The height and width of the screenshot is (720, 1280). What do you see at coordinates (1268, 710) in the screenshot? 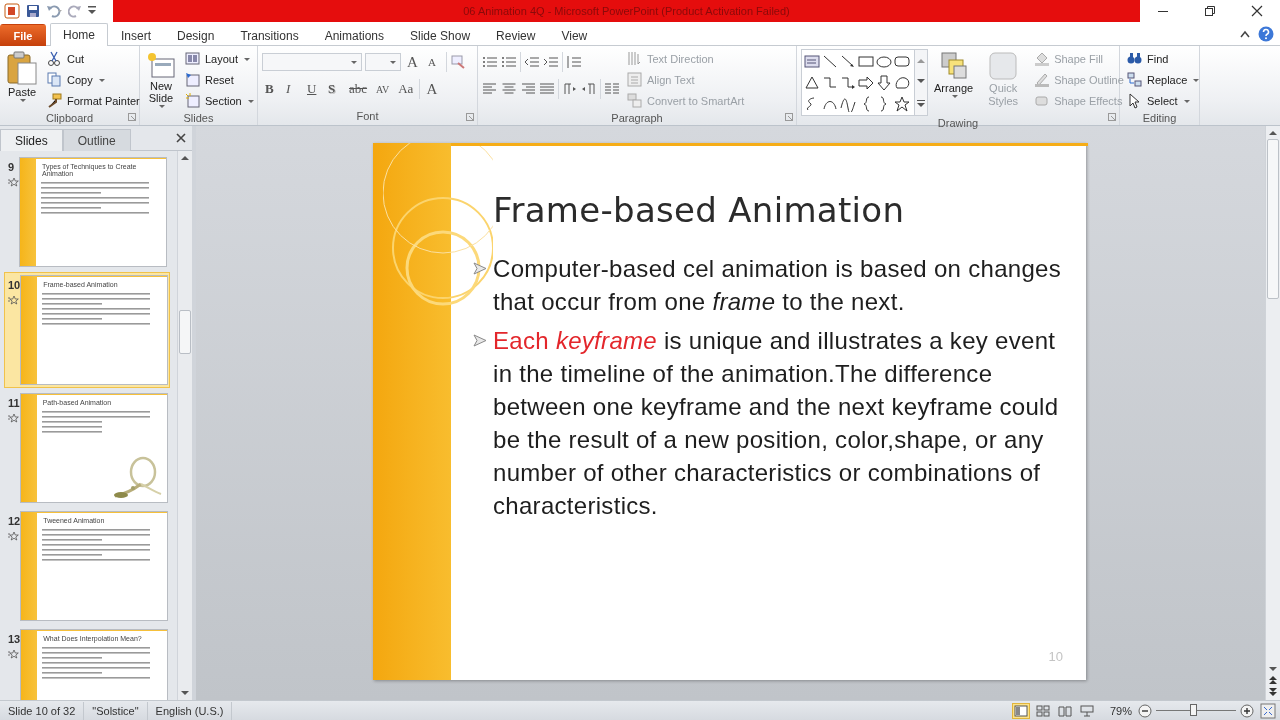
I see `fit-to-window-icon` at bounding box center [1268, 710].